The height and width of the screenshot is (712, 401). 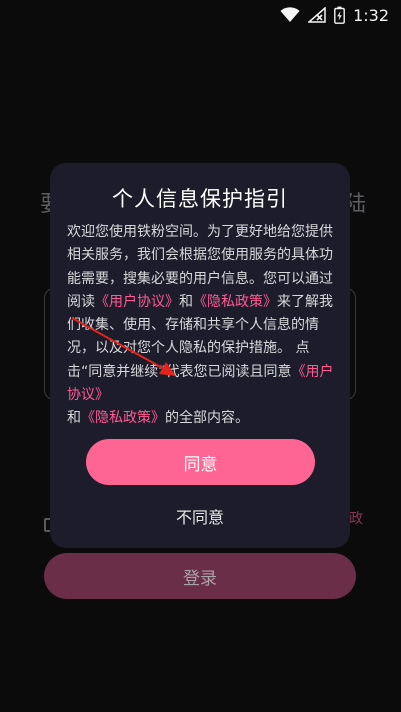 I want to click on dialog-title: 个人信息保护指引, so click(x=200, y=199).